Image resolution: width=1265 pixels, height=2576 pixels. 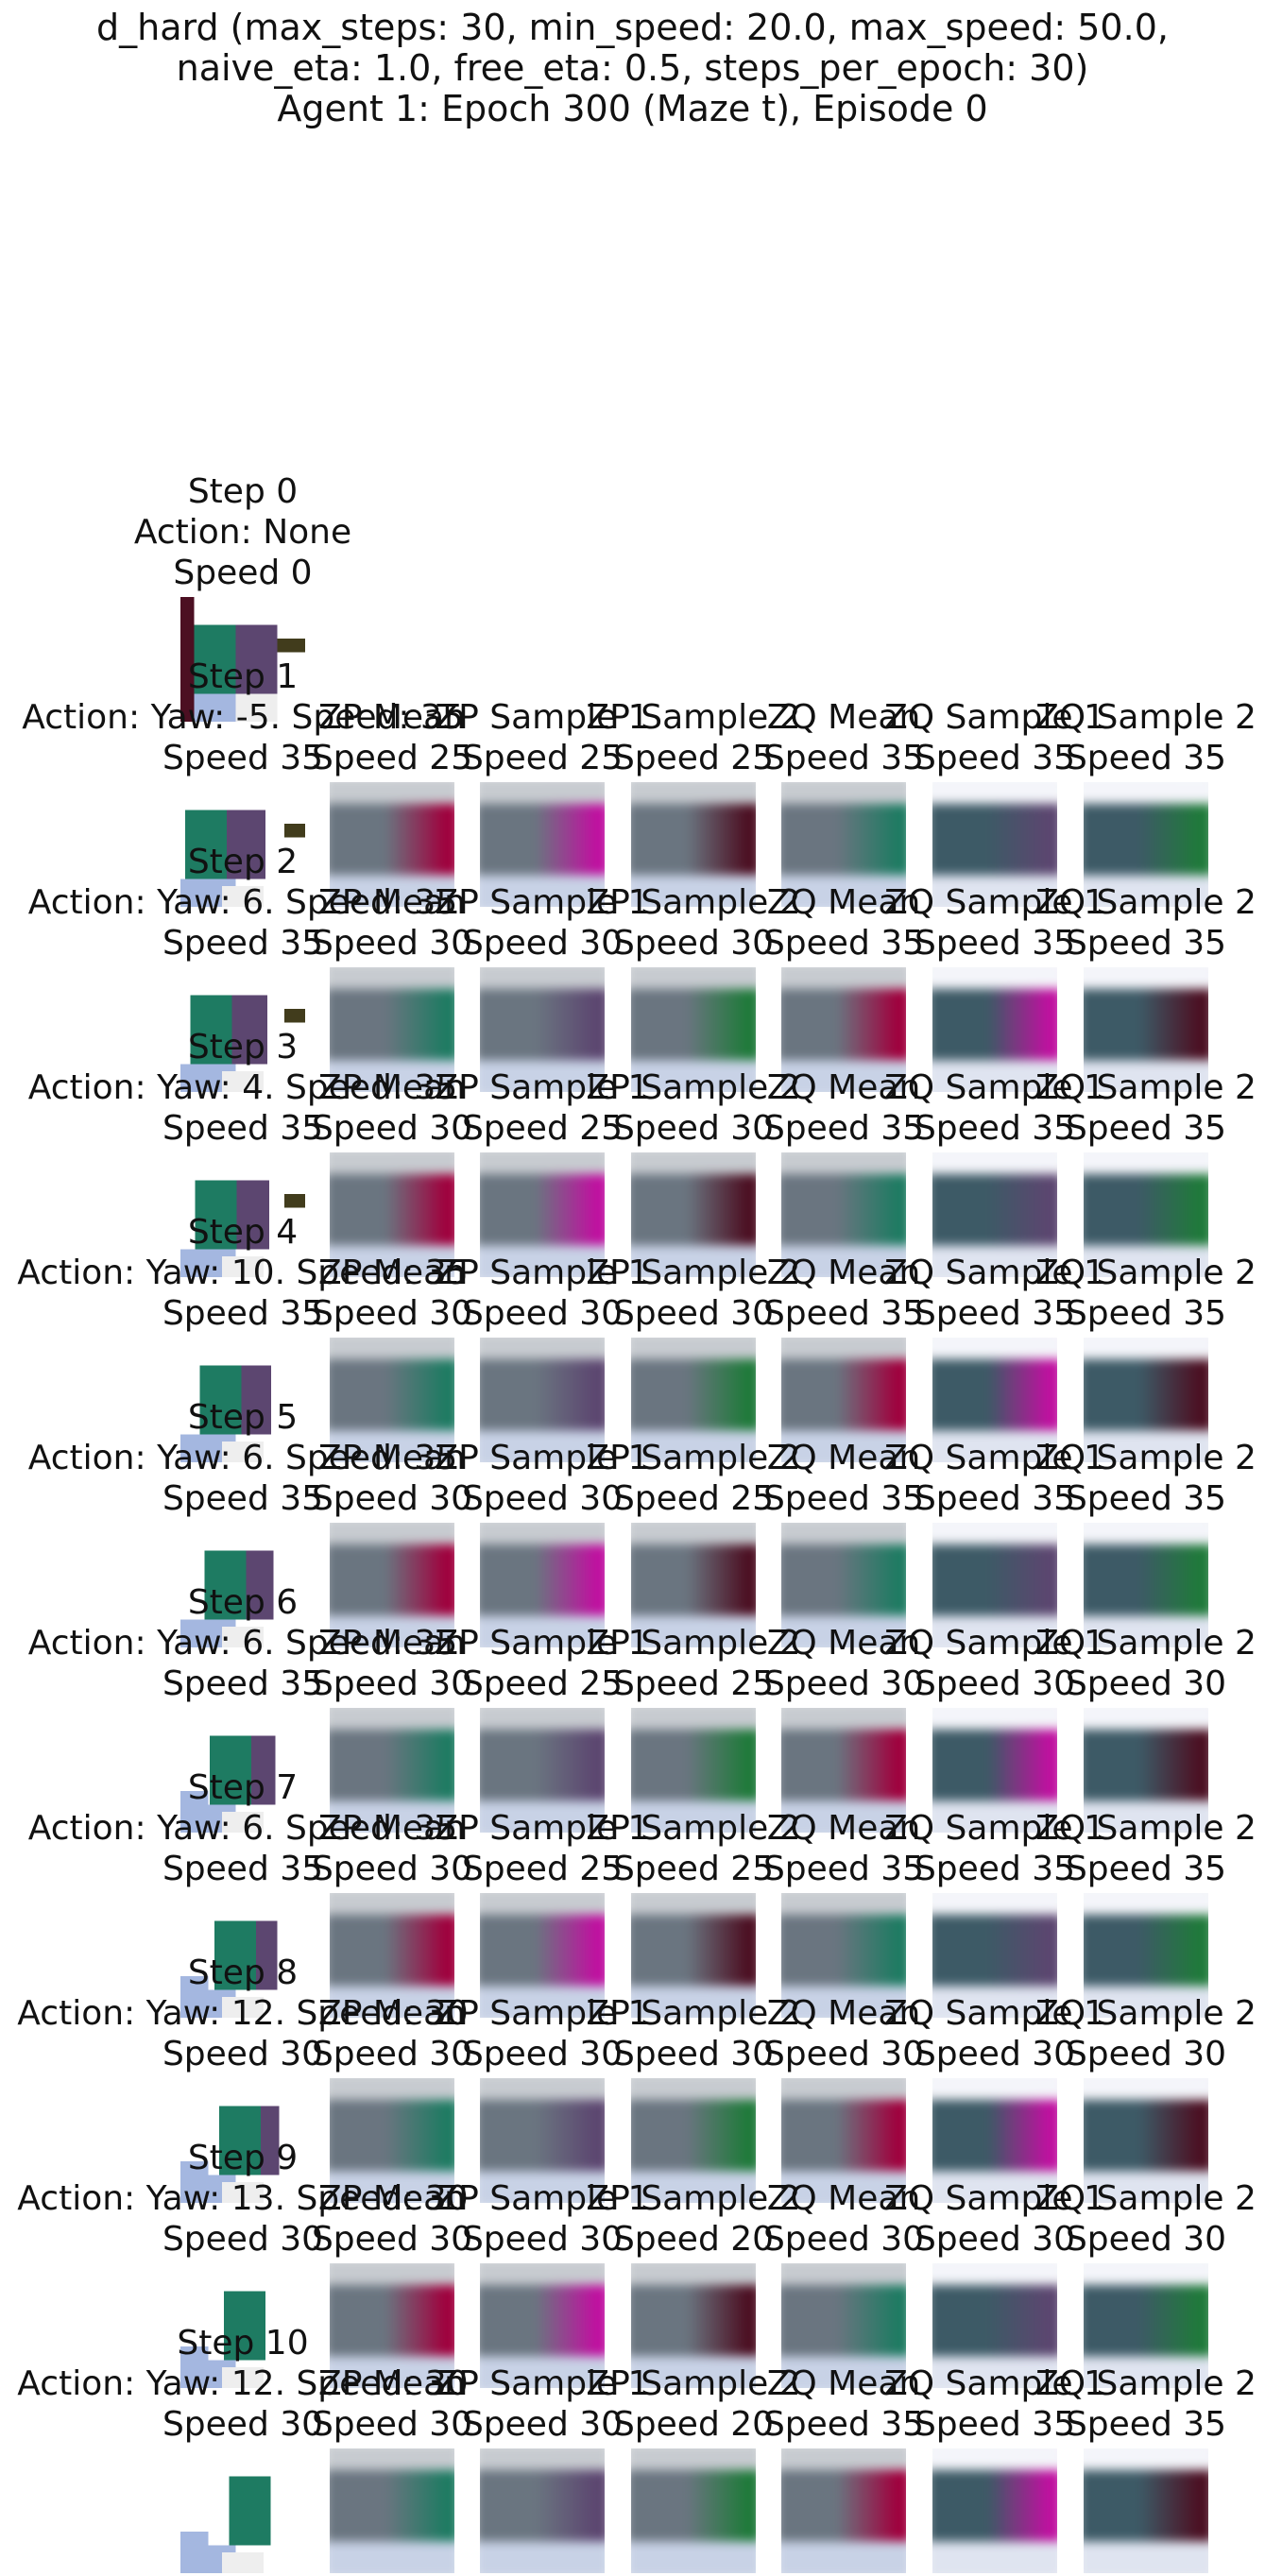 I want to click on step-title-step: Step 9, so click(x=243, y=2158).